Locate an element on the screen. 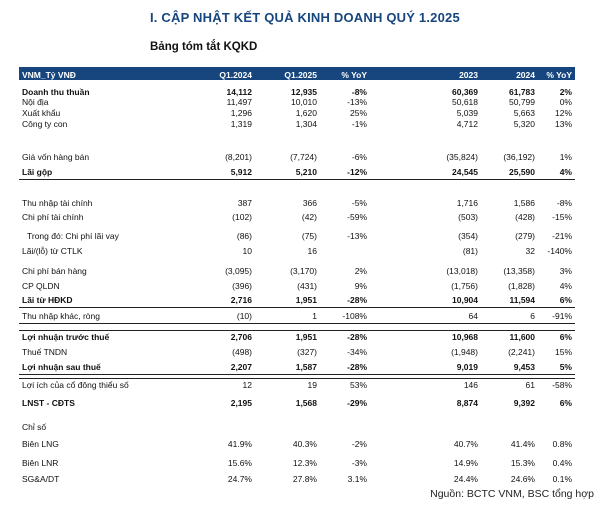 This screenshot has height=508, width=600. row-label: CP QLDN is located at coordinates (41, 286).